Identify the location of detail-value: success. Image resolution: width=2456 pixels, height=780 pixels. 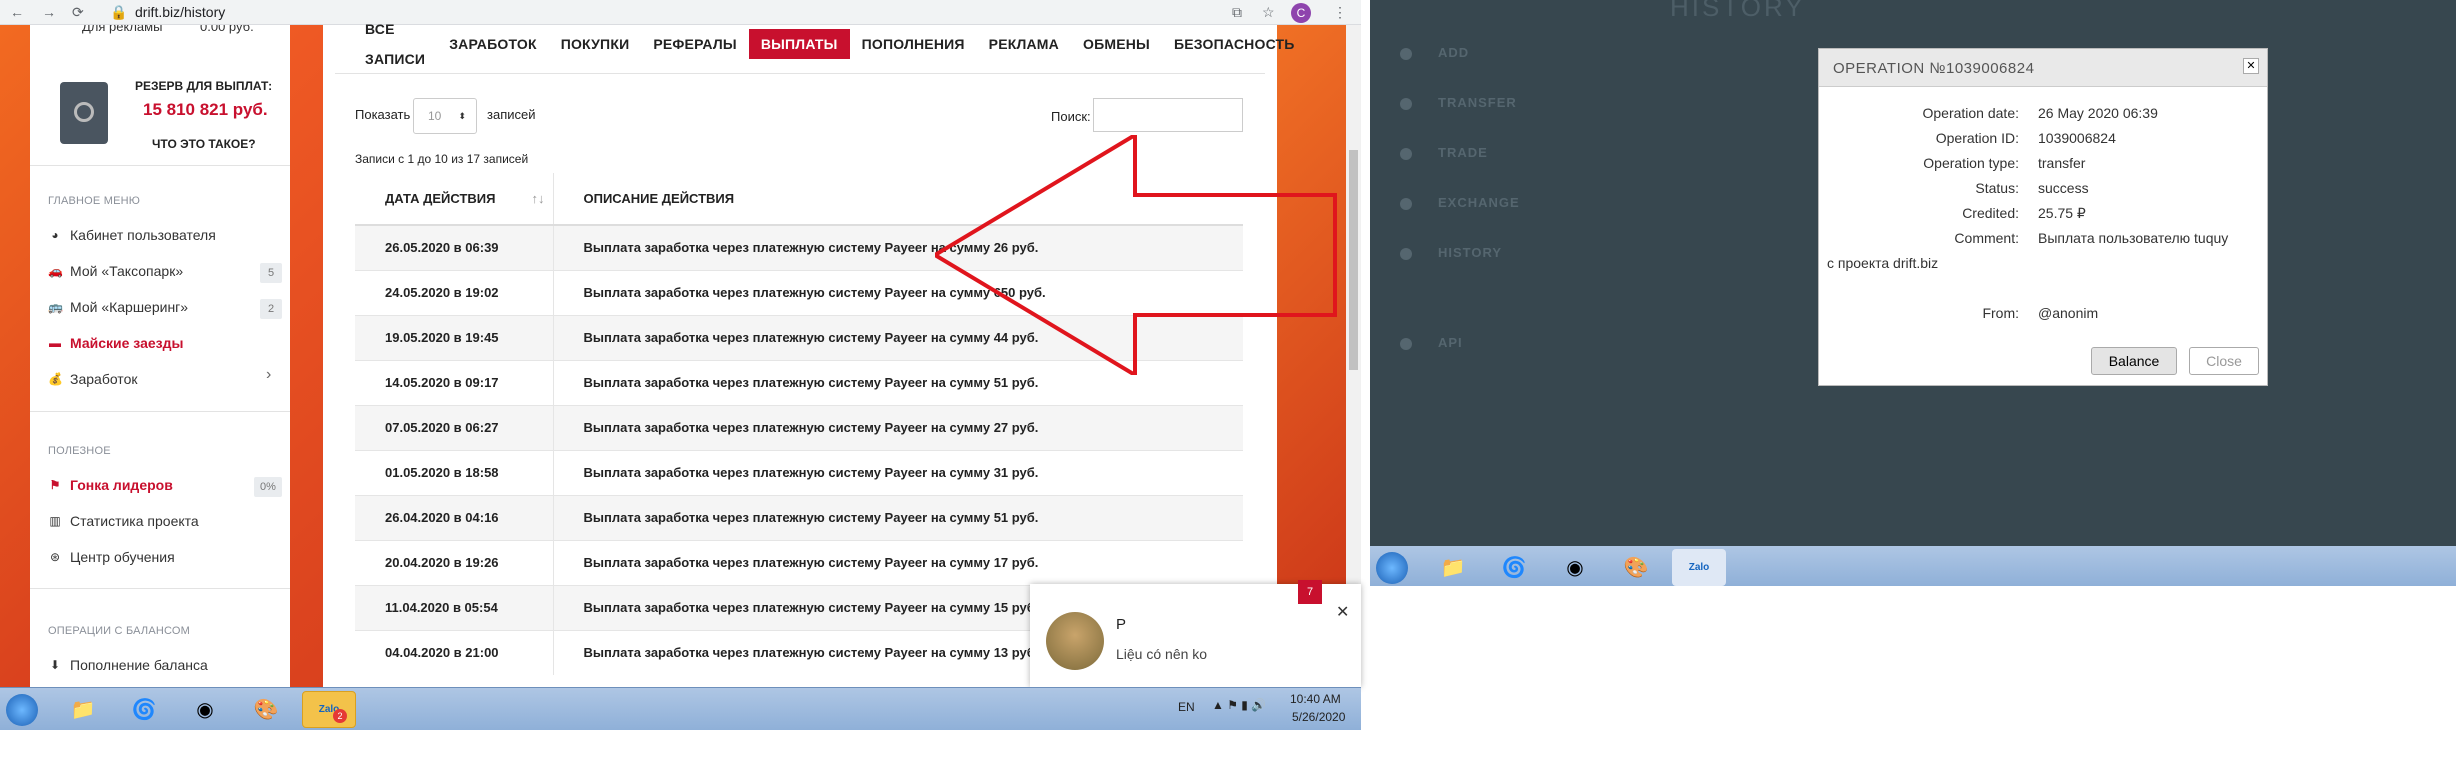
(2063, 188).